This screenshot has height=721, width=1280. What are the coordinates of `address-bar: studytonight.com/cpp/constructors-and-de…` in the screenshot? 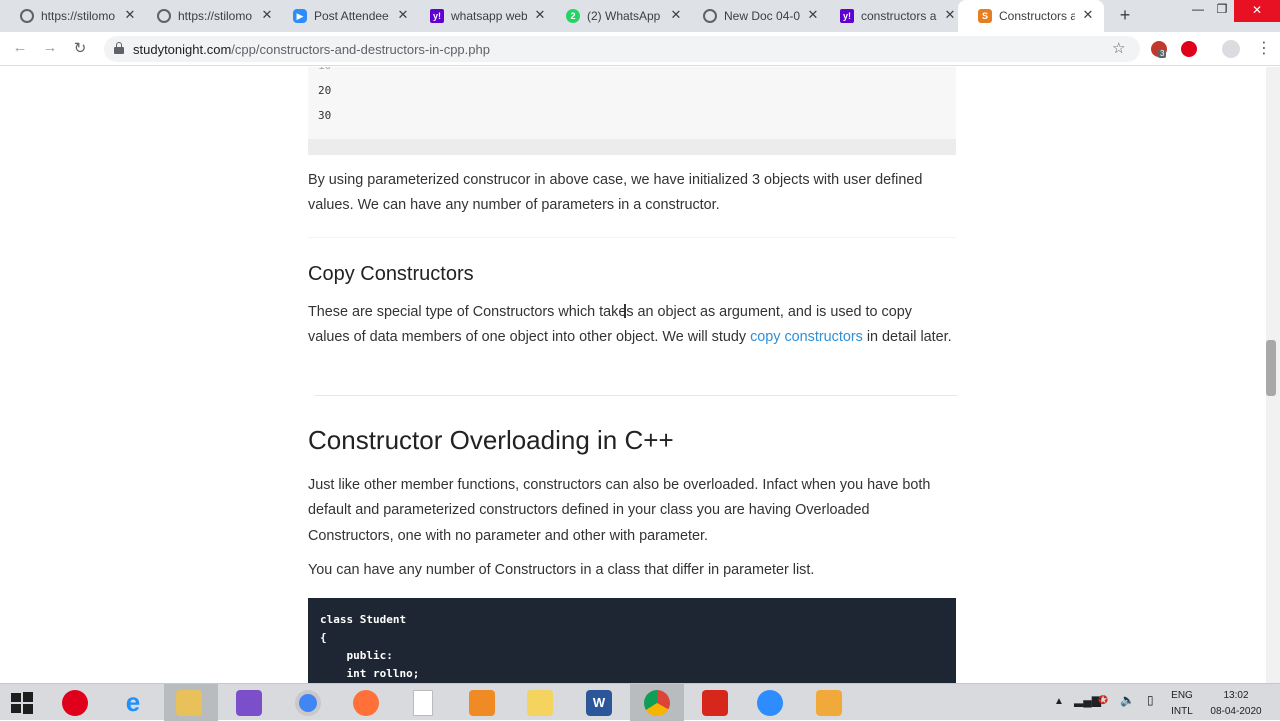 It's located at (622, 49).